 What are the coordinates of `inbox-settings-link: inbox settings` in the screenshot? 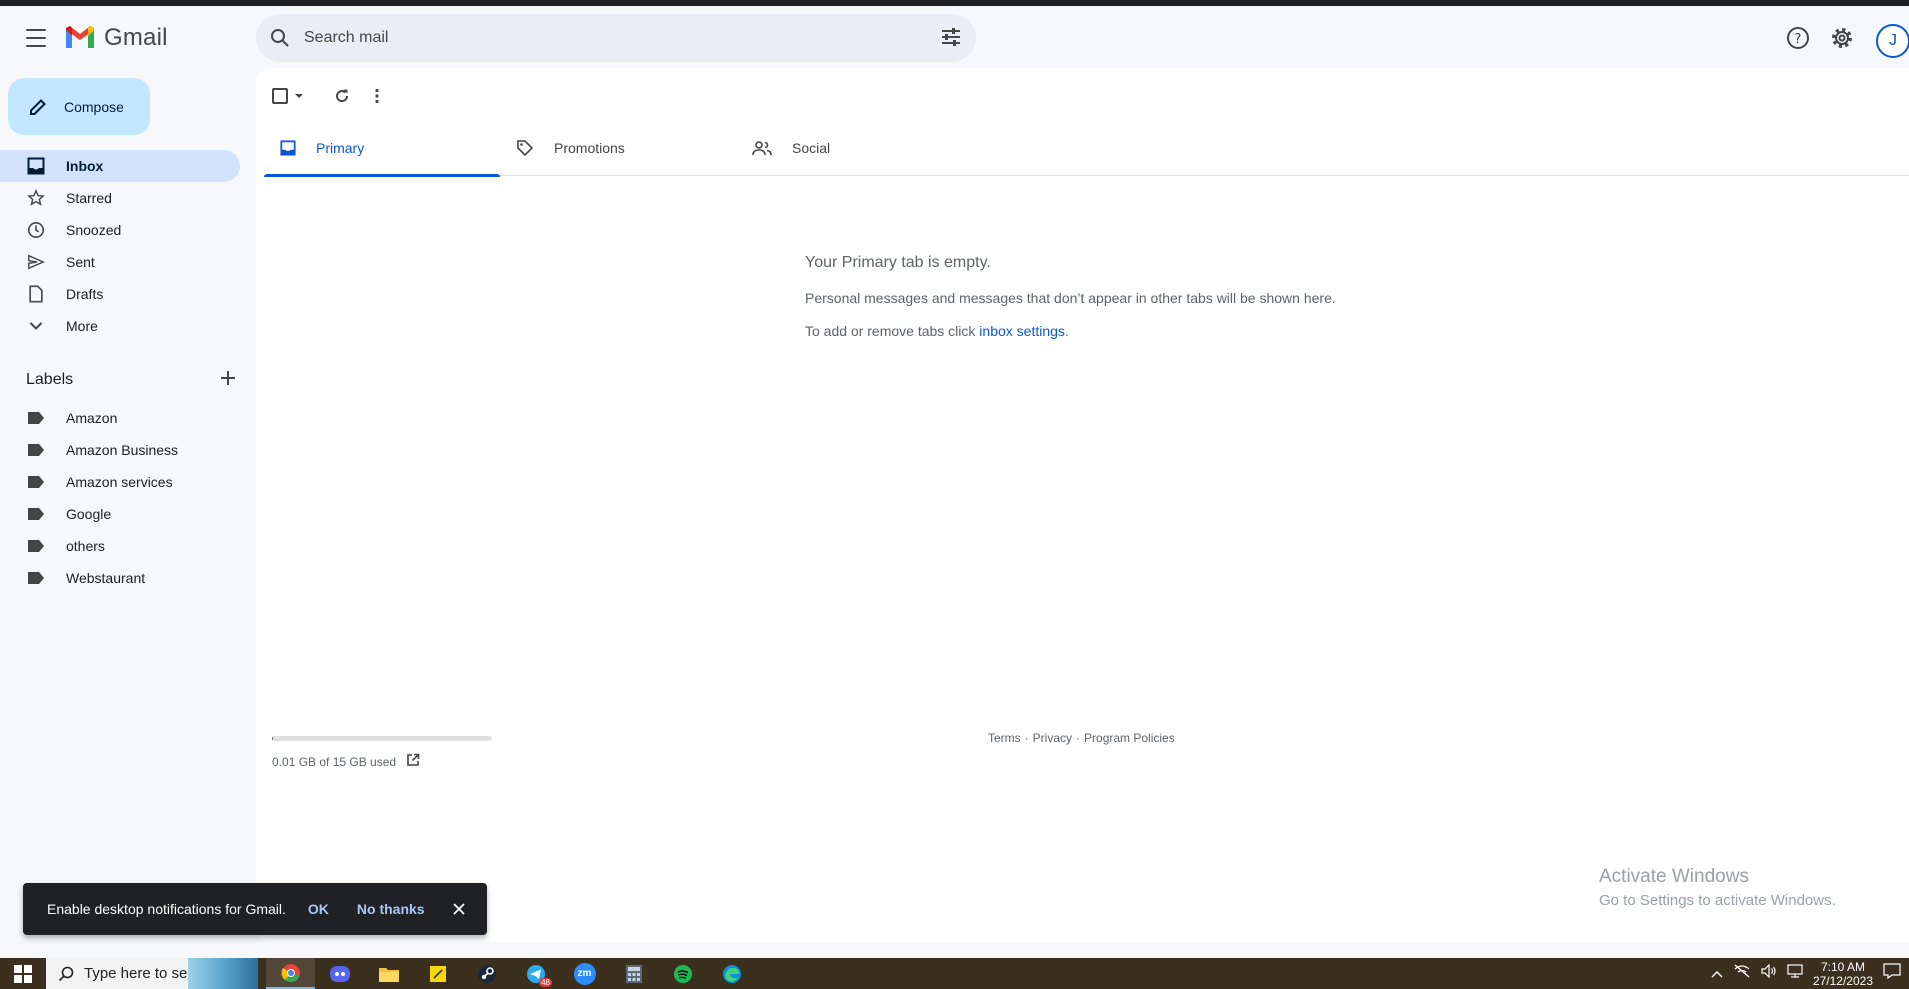 It's located at (1022, 331).